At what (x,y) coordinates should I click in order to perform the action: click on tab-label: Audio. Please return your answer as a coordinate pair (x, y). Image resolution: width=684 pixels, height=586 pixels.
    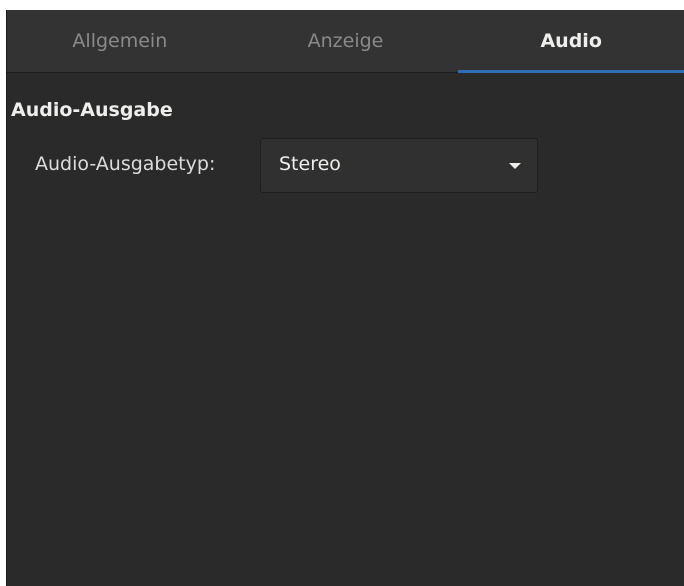
    Looking at the image, I should click on (571, 41).